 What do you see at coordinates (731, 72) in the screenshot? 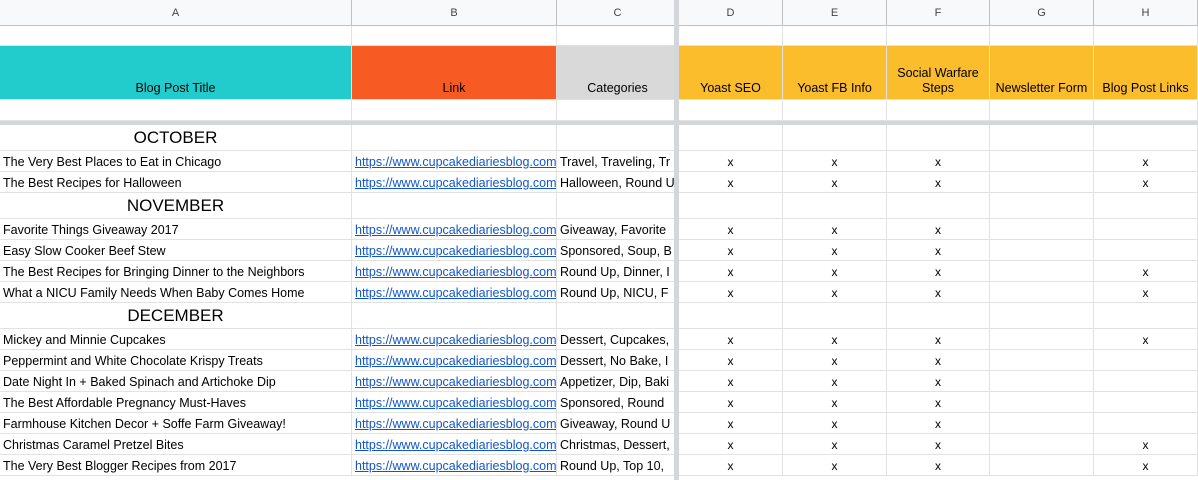
I see `header-yoast-seo: Yoast SEO` at bounding box center [731, 72].